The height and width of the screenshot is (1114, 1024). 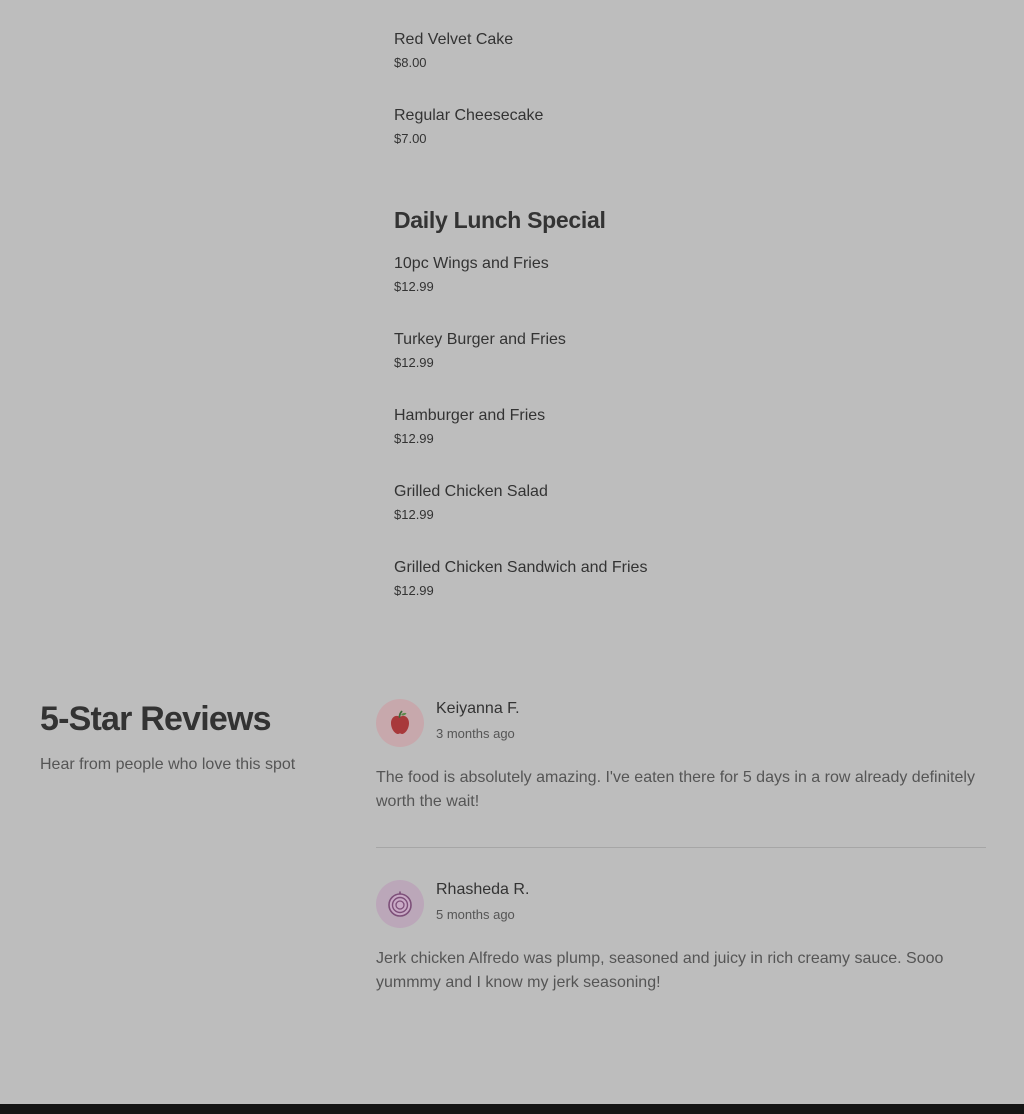 I want to click on footer-bar, so click(x=512, y=1109).